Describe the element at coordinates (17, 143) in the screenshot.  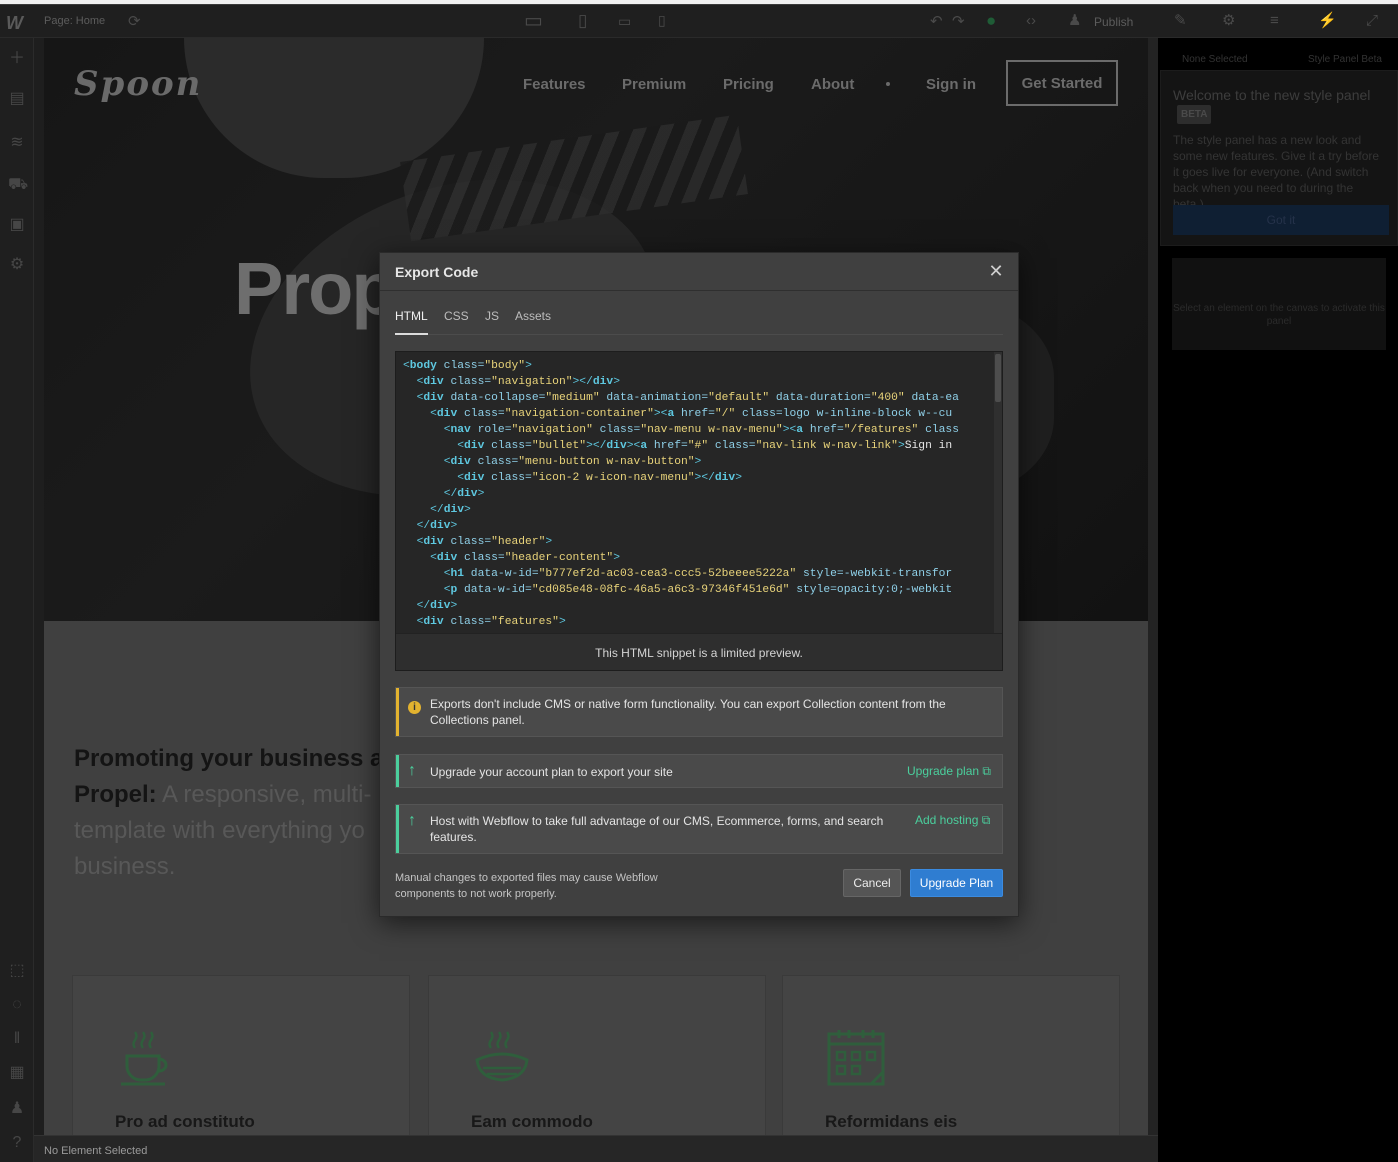
I see `cms-database-icon: ≋` at that location.